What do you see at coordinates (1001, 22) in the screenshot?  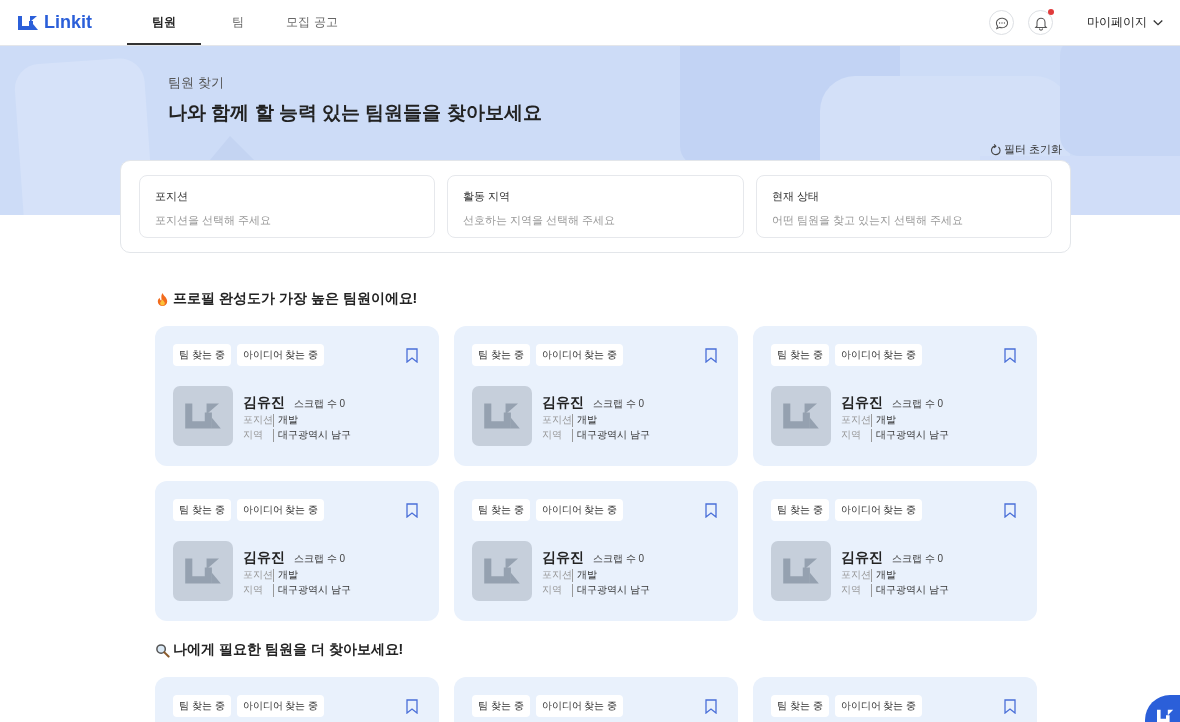 I see `message-button` at bounding box center [1001, 22].